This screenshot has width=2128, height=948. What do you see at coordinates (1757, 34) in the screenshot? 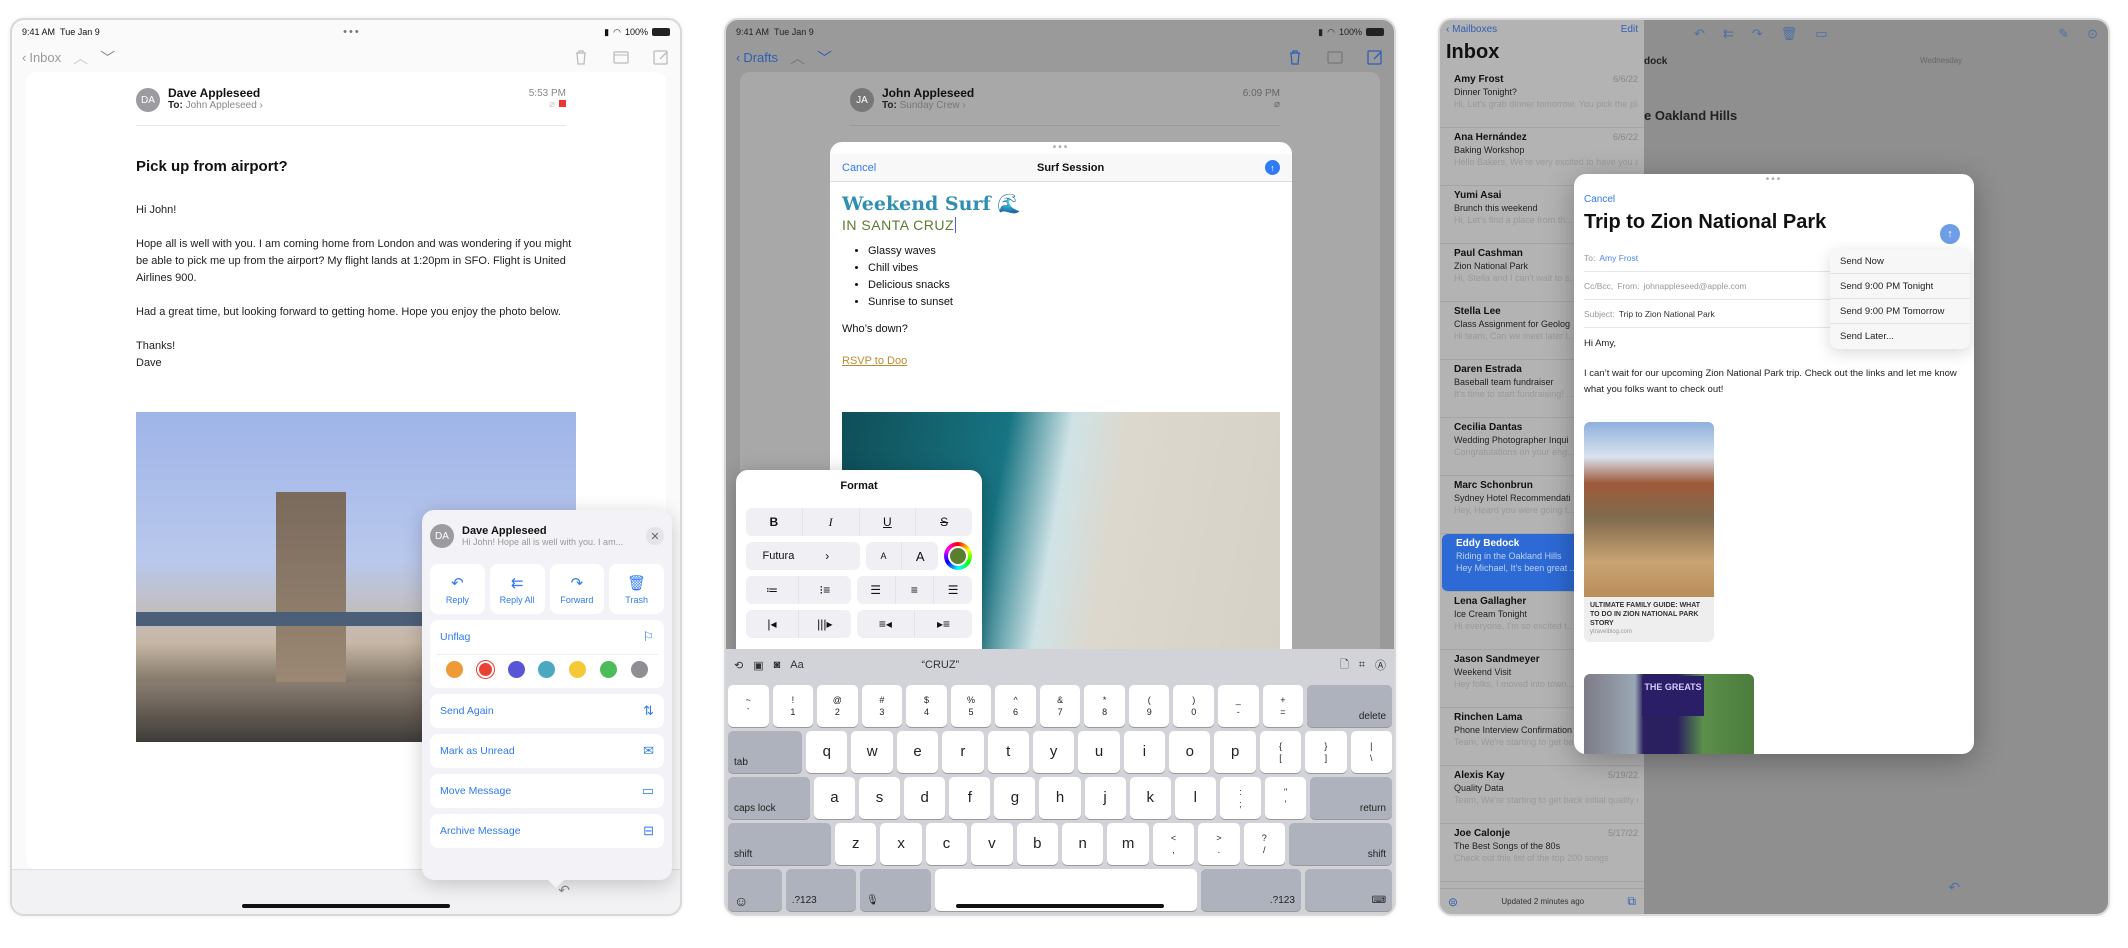
I see `forward-icon: ↷` at bounding box center [1757, 34].